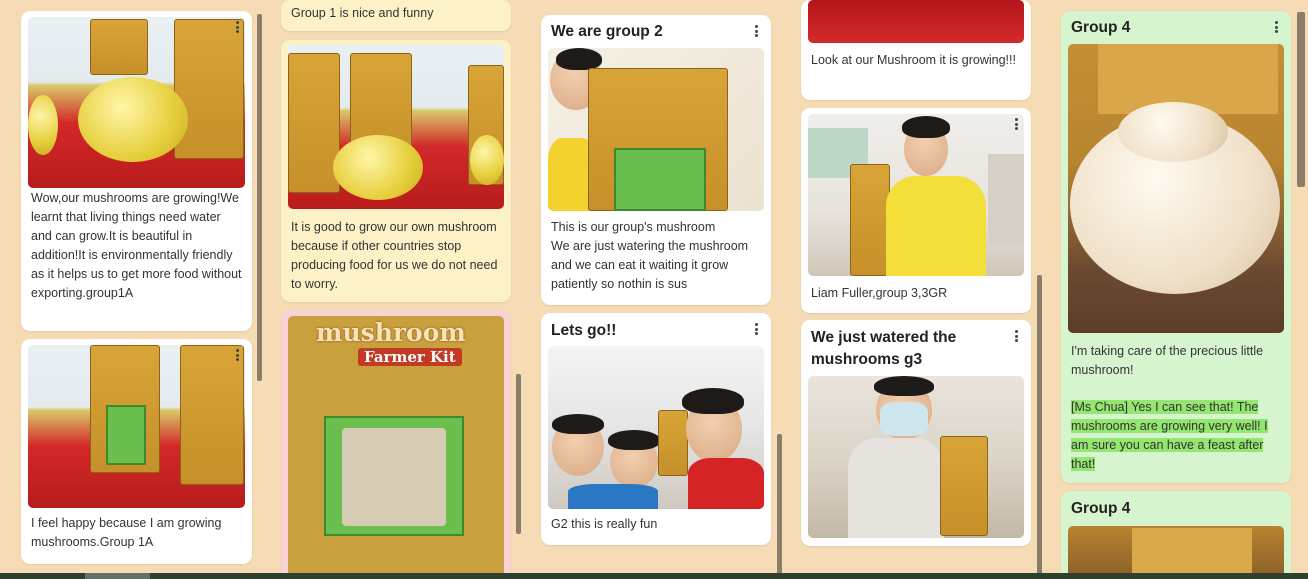  I want to click on horizontal-scrollbar, so click(654, 576).